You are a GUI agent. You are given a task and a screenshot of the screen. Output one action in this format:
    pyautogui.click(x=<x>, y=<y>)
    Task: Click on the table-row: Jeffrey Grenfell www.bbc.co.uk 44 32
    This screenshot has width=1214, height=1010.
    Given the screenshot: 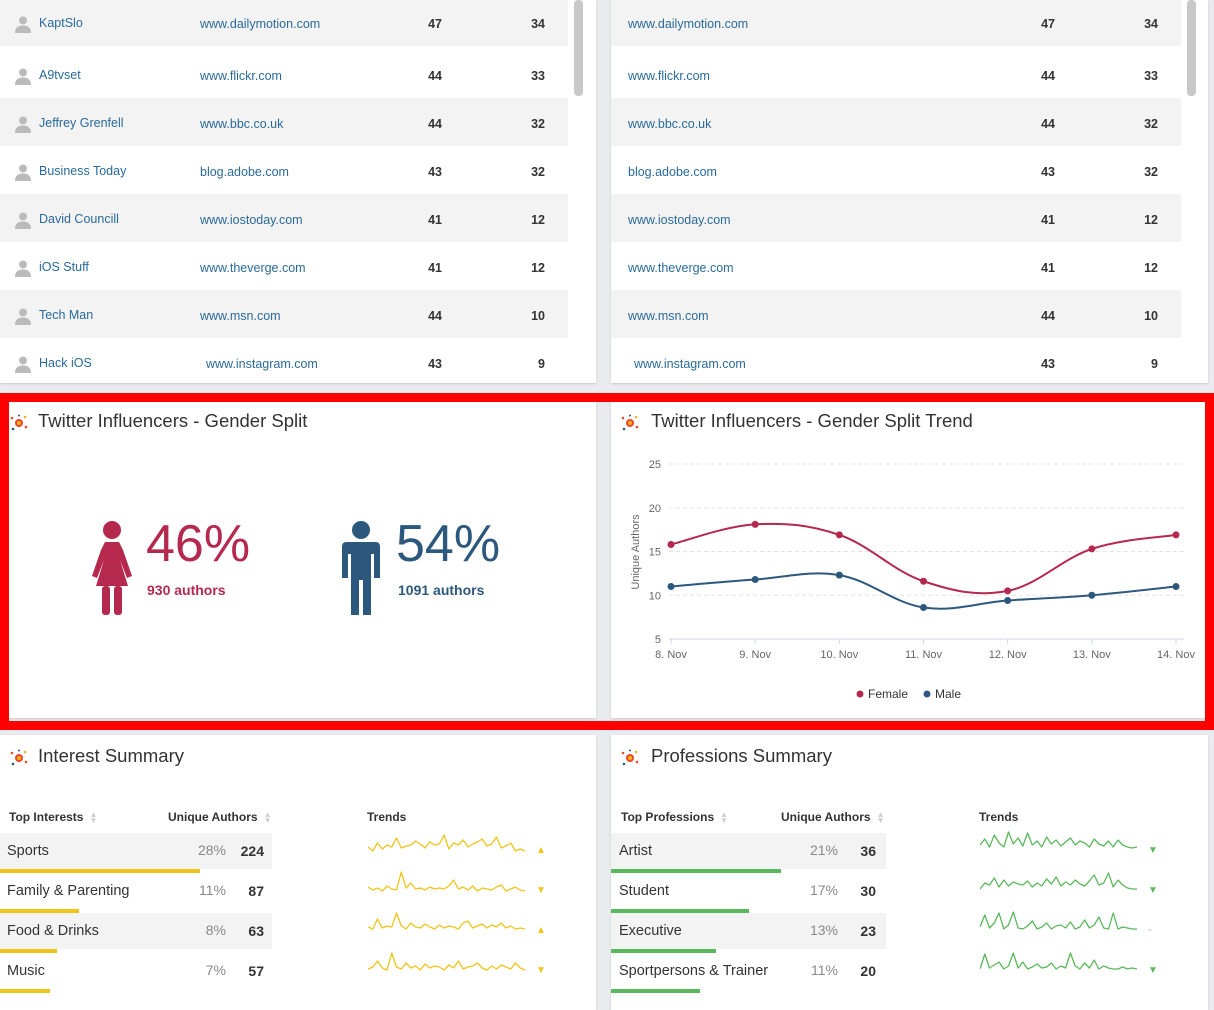 What is the action you would take?
    pyautogui.click(x=284, y=122)
    